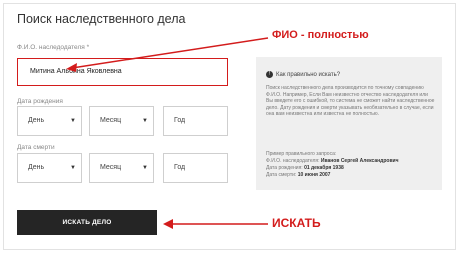 The height and width of the screenshot is (254, 460). I want to click on fio-arrow-head, so click(71, 67).